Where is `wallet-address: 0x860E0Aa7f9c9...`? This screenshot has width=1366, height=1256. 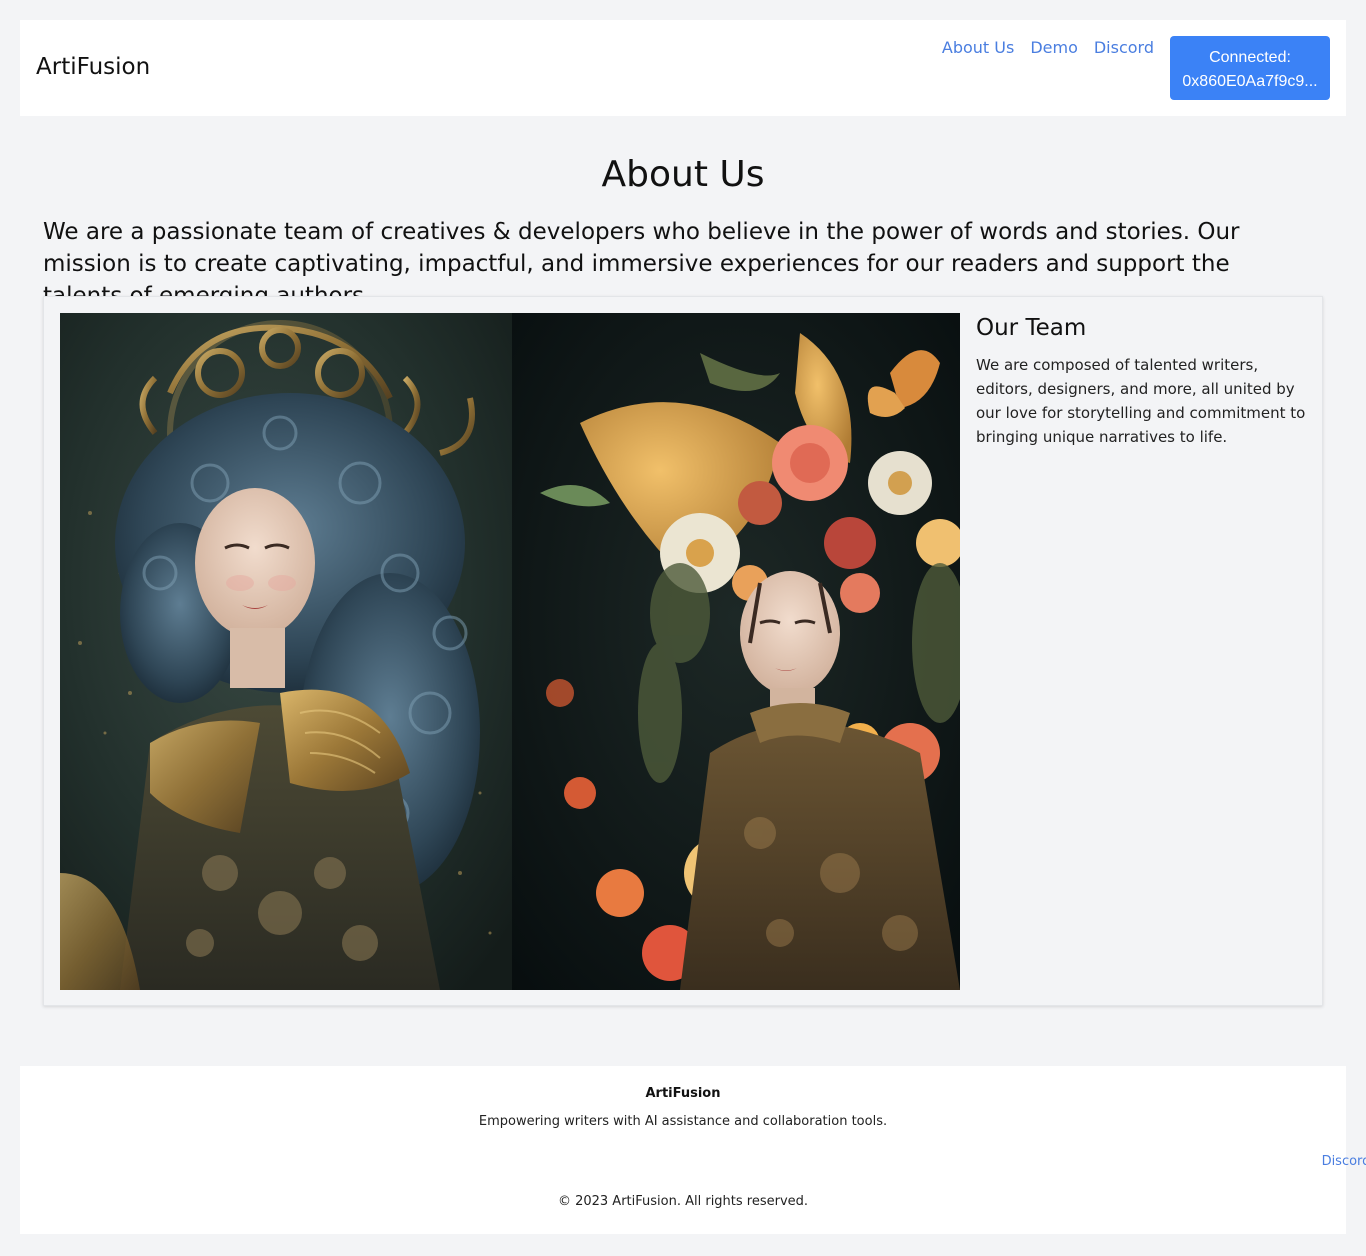 wallet-address: 0x860E0Aa7f9c9... is located at coordinates (1250, 81).